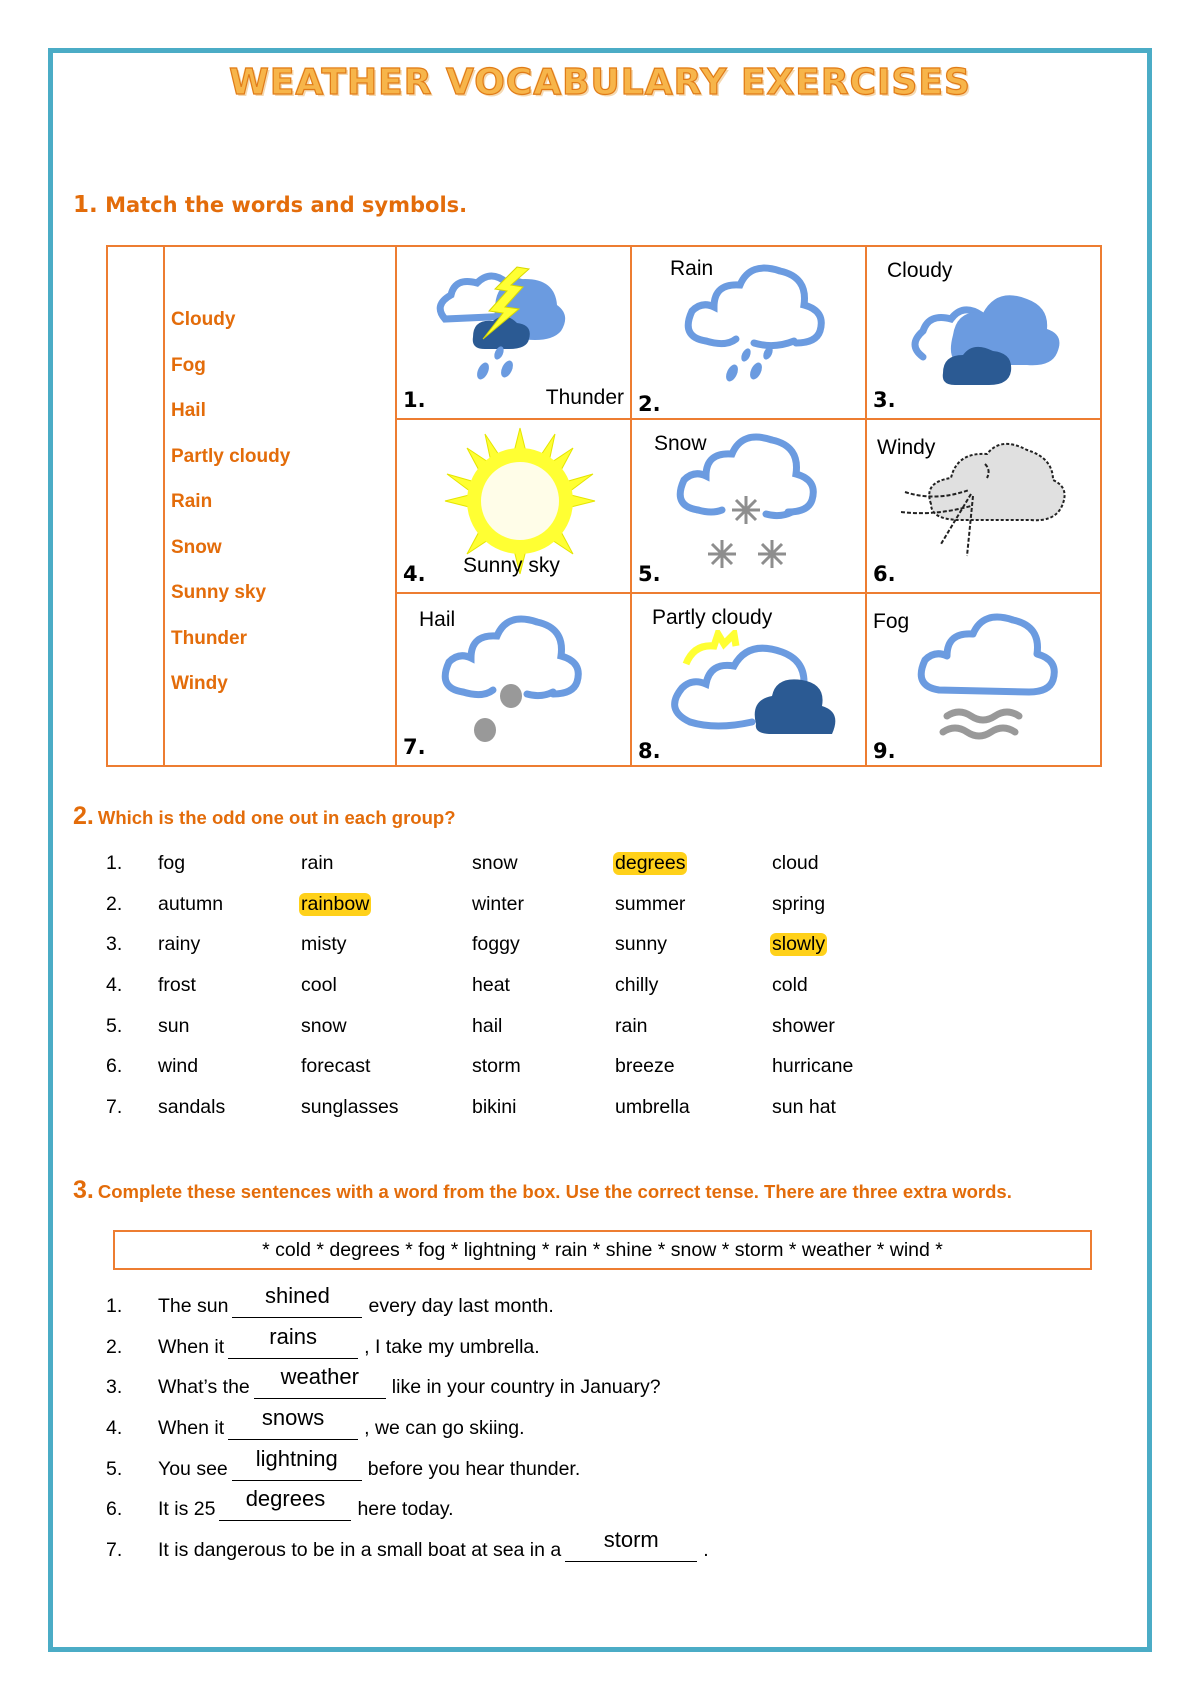  I want to click on group-word: winter, so click(498, 904).